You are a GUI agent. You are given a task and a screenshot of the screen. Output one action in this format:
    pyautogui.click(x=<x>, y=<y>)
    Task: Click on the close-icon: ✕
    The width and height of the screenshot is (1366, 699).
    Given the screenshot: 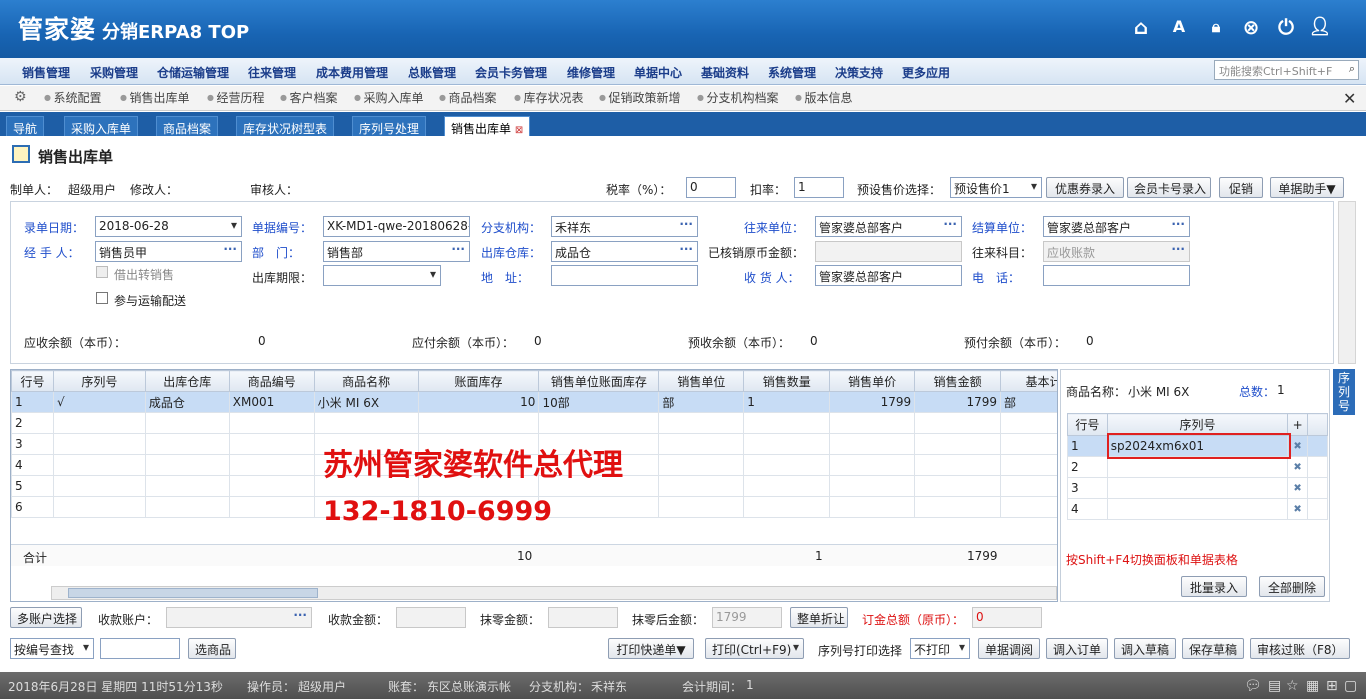 What is the action you would take?
    pyautogui.click(x=1349, y=98)
    